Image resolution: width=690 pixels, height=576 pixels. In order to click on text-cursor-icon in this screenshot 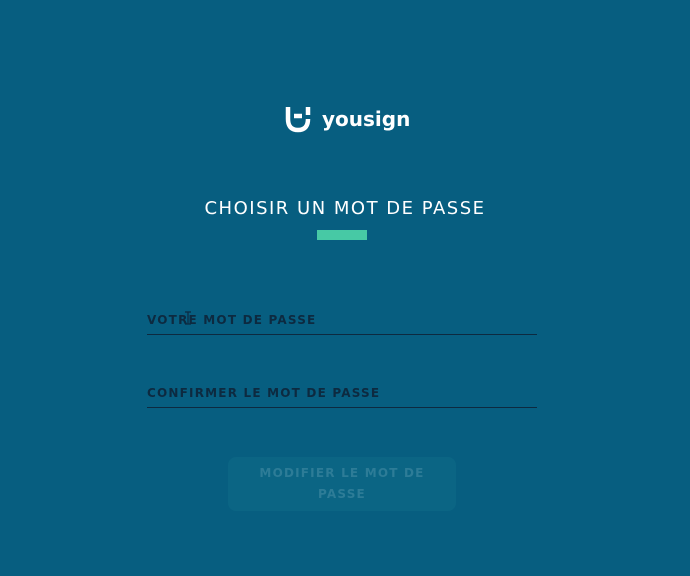, I will do `click(188, 318)`.